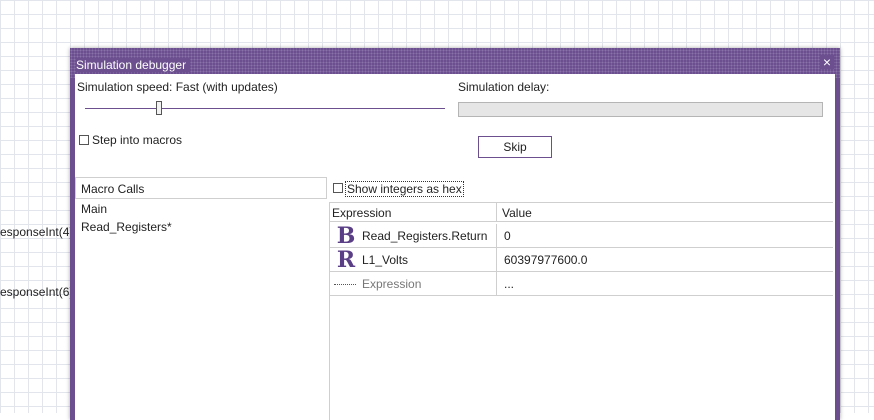 The width and height of the screenshot is (874, 420). Describe the element at coordinates (346, 260) in the screenshot. I see `real-type-icon: R` at that location.